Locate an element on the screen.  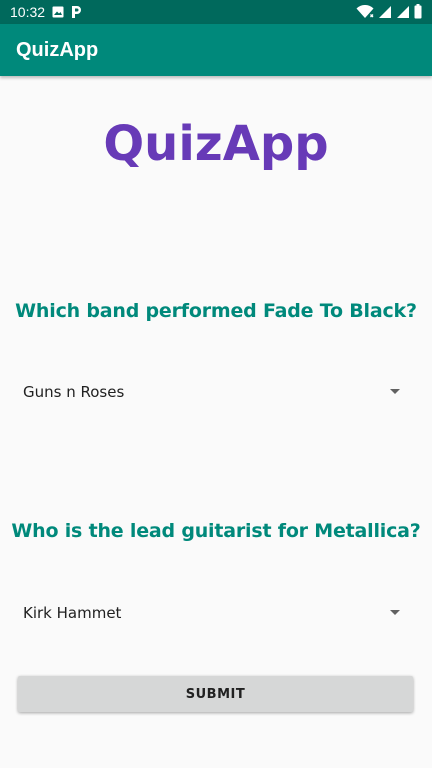
question-1-text: Which band performed Fade To Black? is located at coordinates (216, 311).